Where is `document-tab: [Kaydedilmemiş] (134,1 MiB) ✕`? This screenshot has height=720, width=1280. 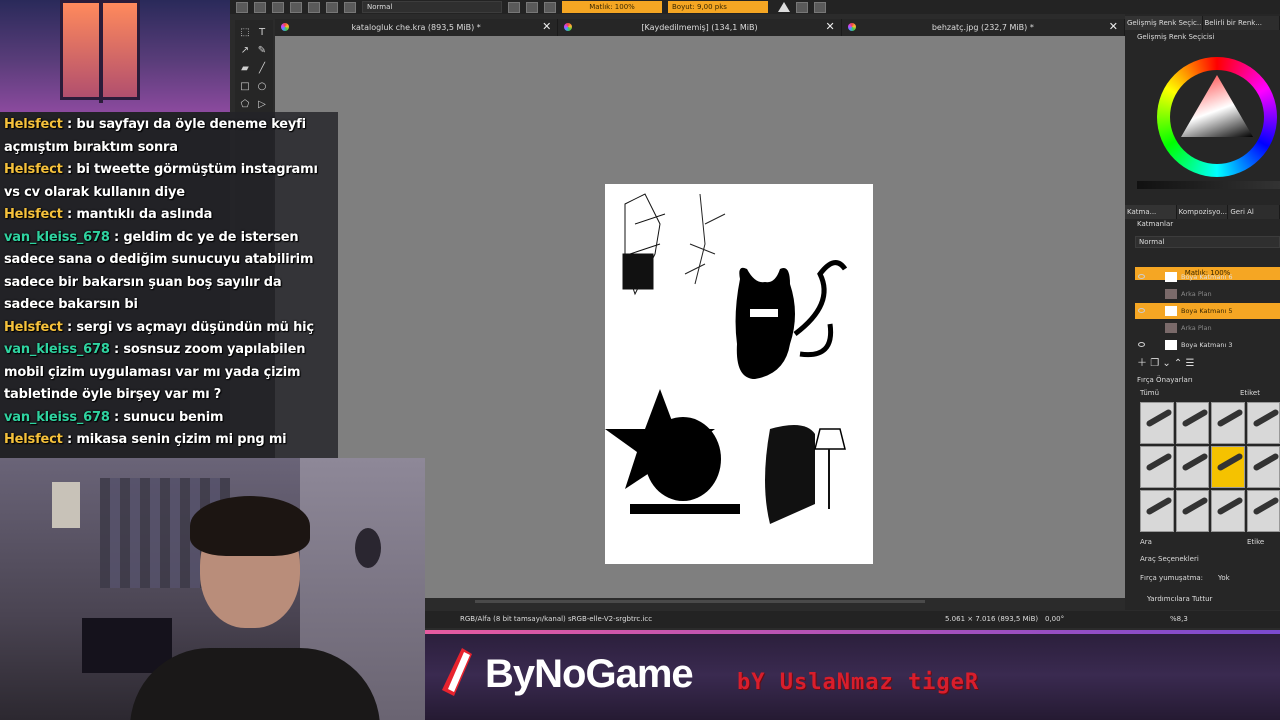 document-tab: [Kaydedilmemiş] (134,1 MiB) ✕ is located at coordinates (700, 27).